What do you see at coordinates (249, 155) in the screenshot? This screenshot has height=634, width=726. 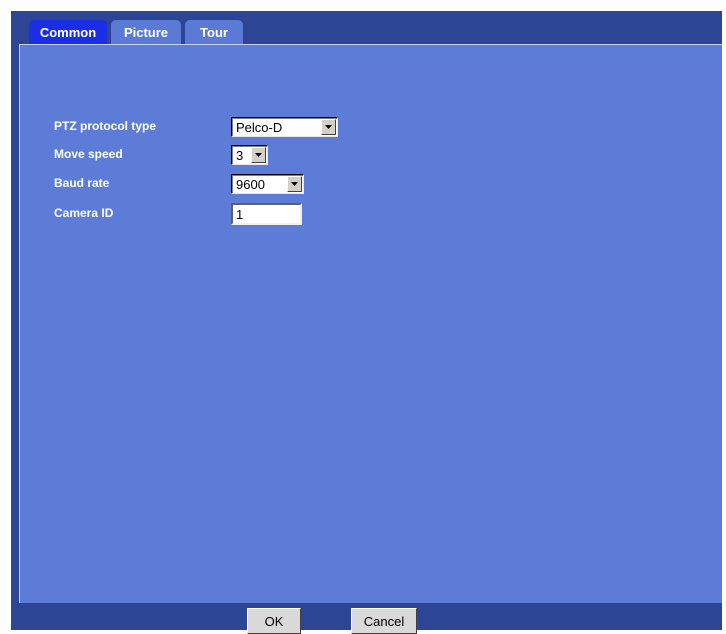 I see `move-speed-select: 3` at bounding box center [249, 155].